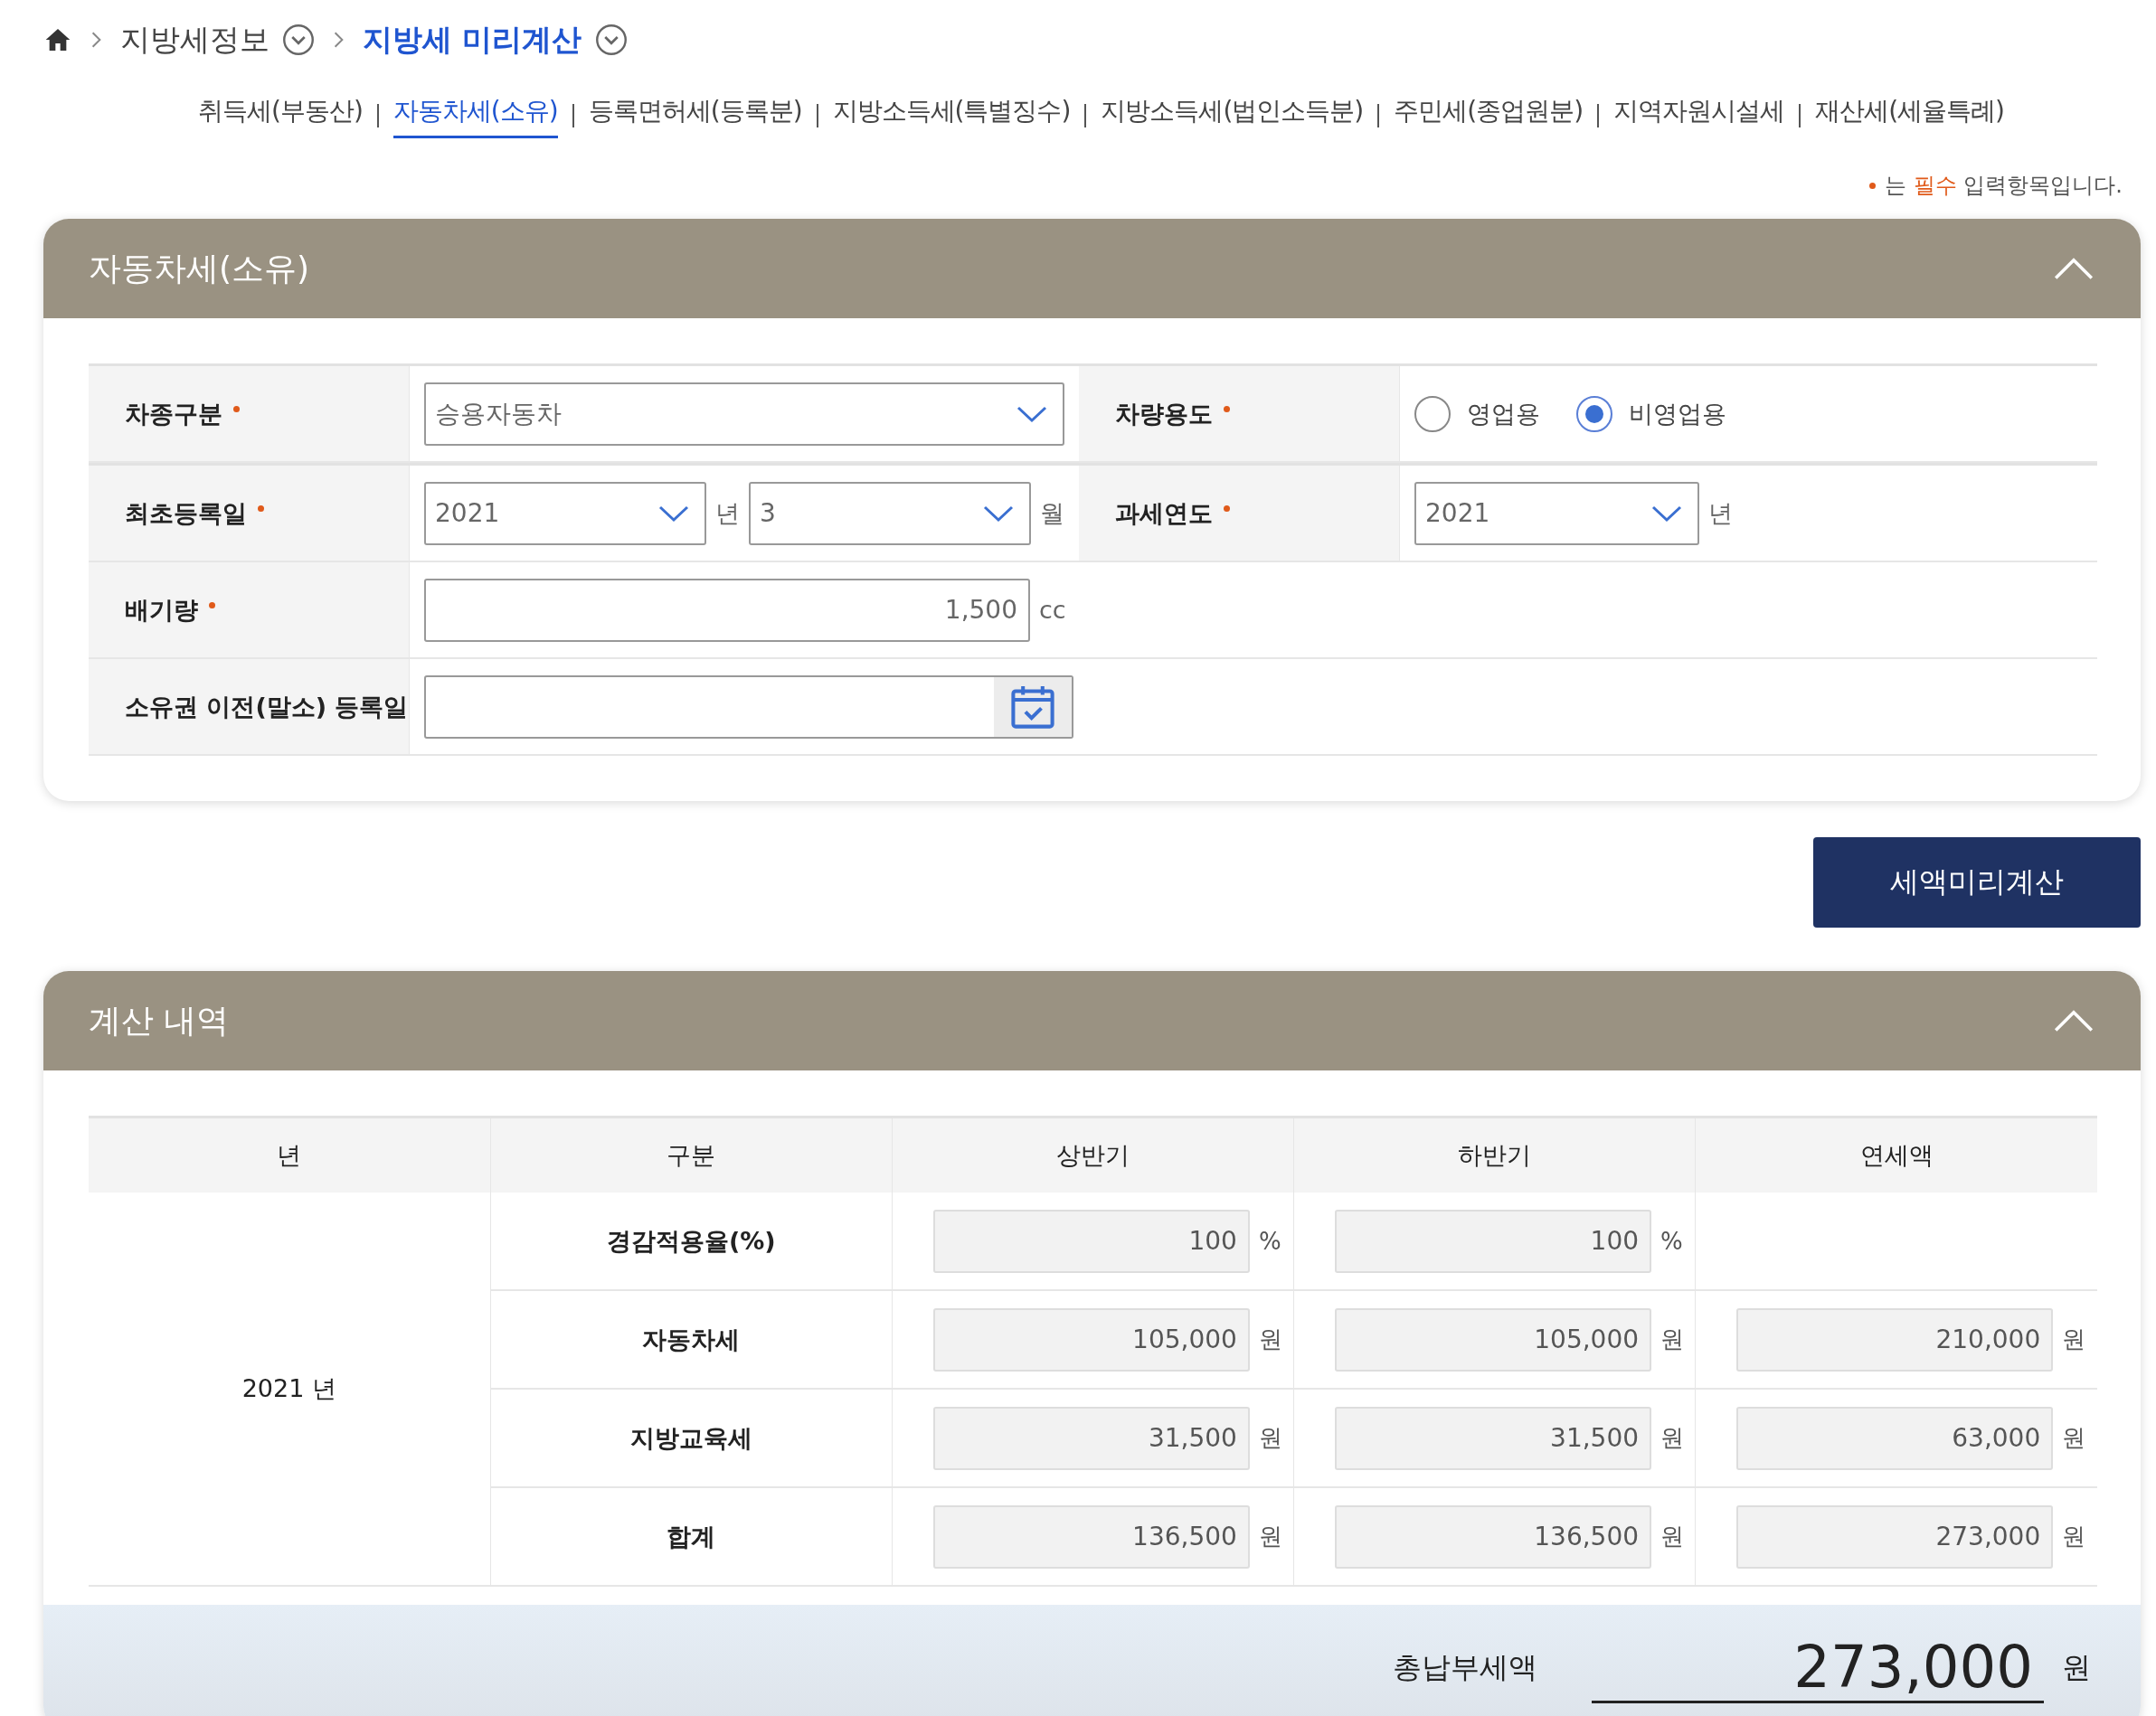 Image resolution: width=2156 pixels, height=1716 pixels. Describe the element at coordinates (691, 1339) in the screenshot. I see `row-label: 자동차세` at that location.